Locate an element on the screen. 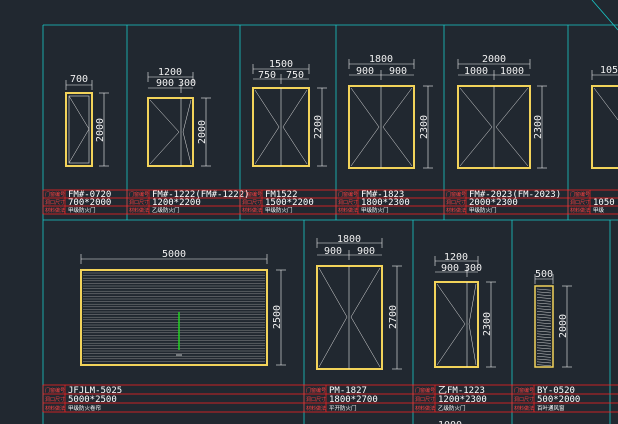  height-dimension: 2500 is located at coordinates (277, 317).